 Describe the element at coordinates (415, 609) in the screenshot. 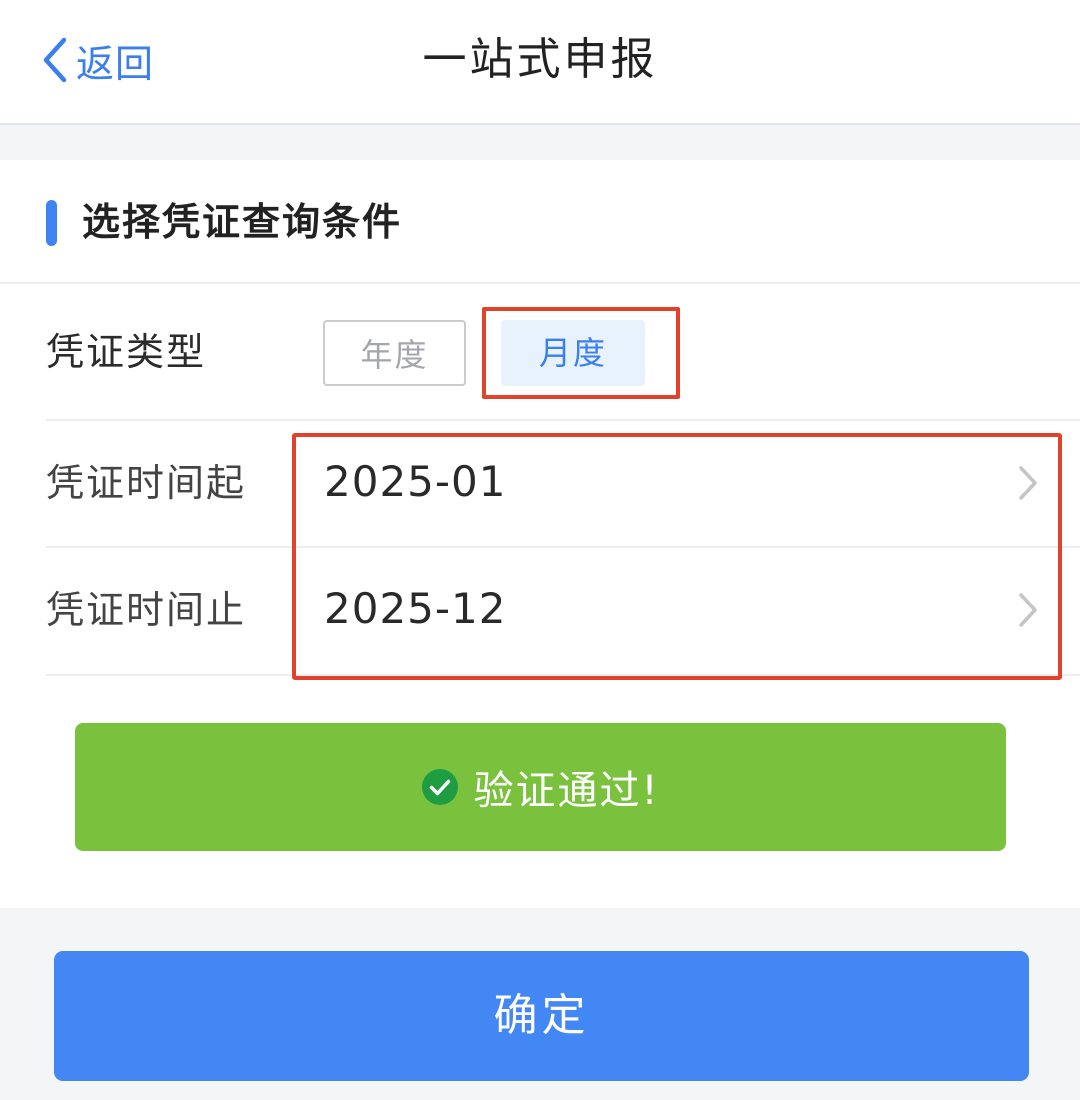

I see `end-time-value: 2025-12` at that location.